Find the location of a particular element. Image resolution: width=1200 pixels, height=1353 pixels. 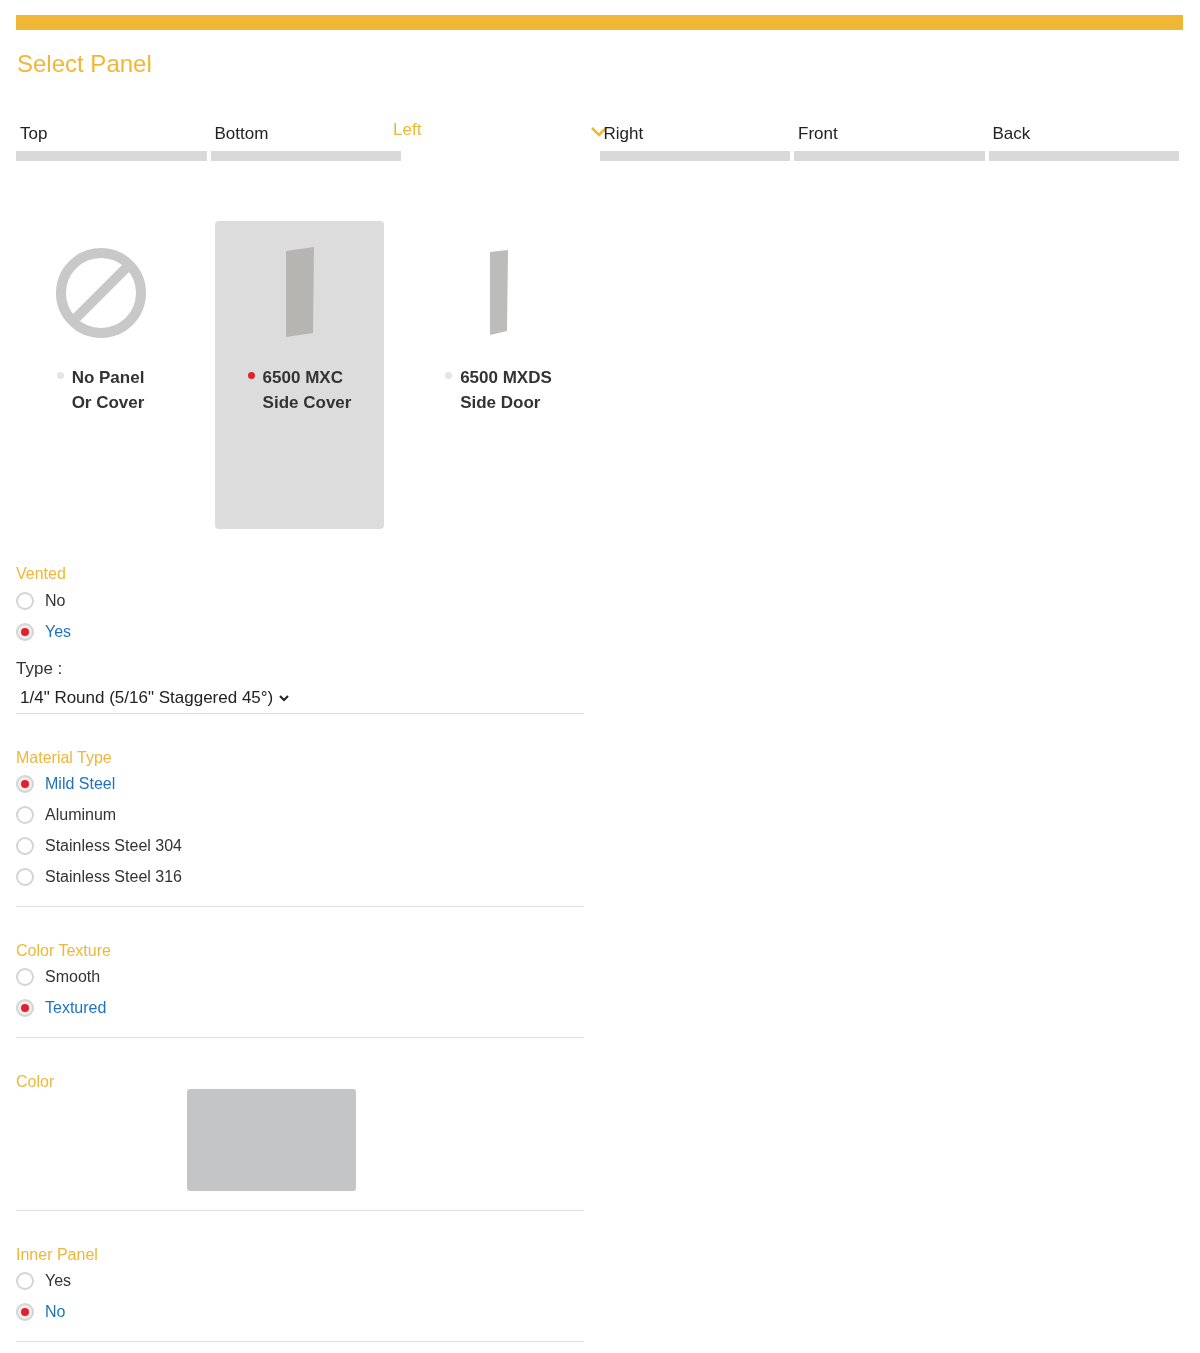

tab: Back is located at coordinates (1011, 133).